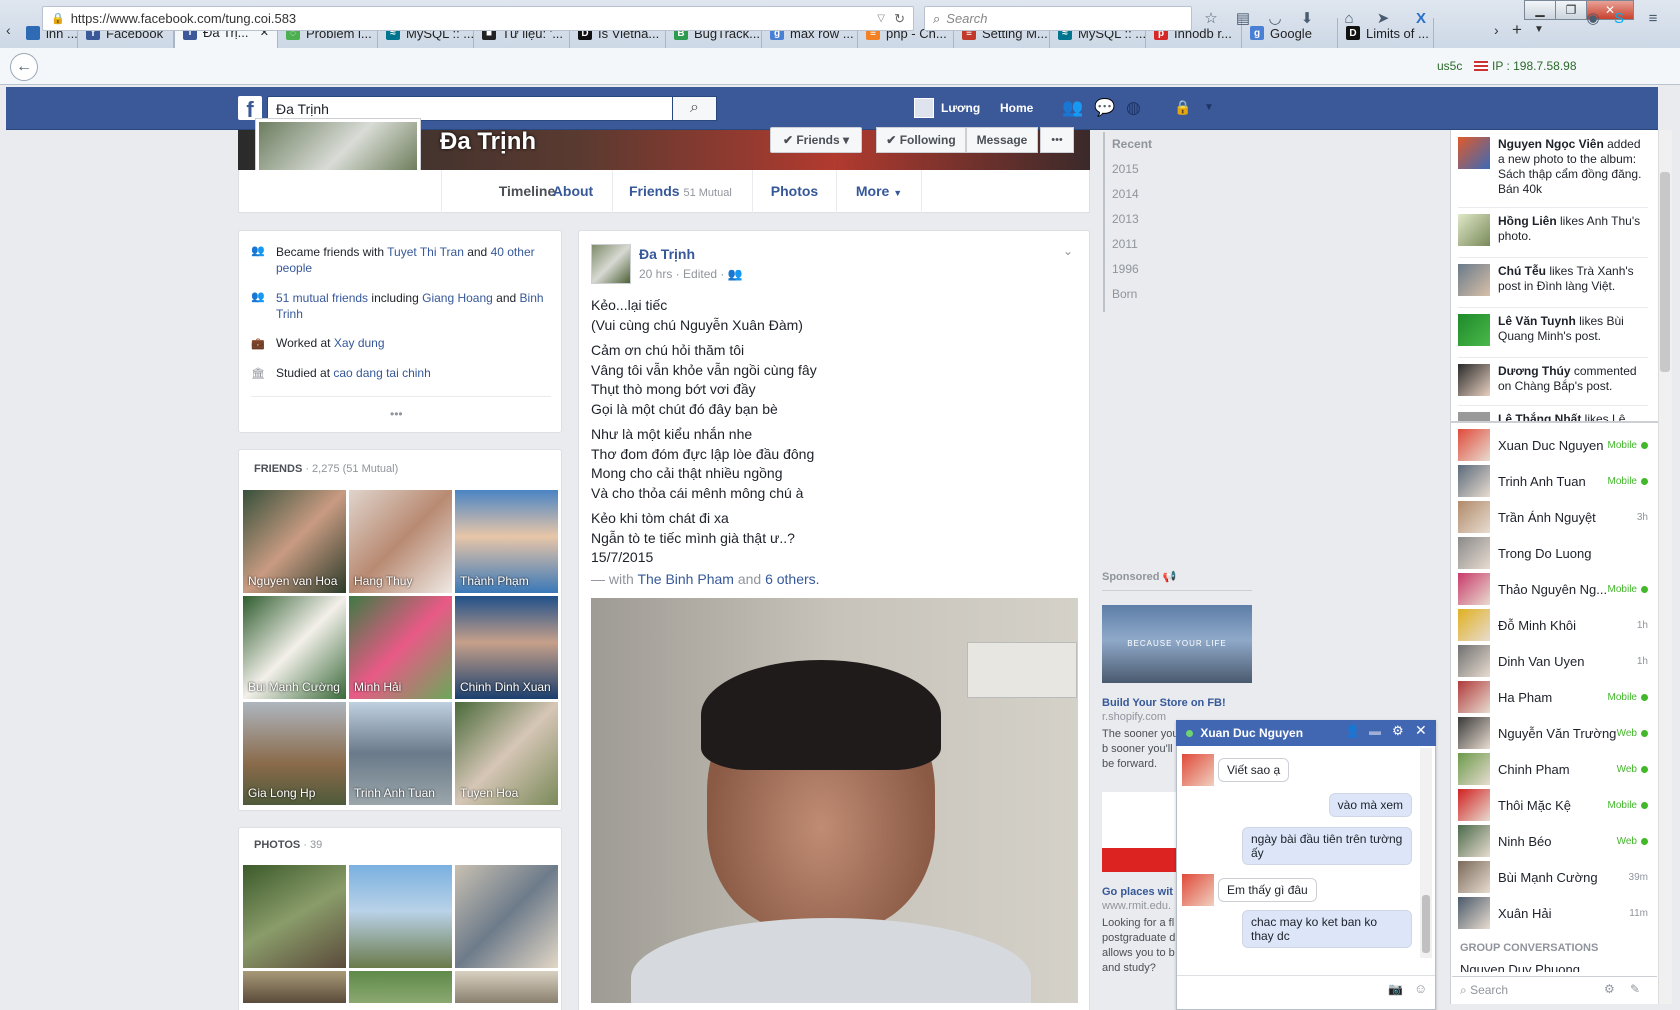 This screenshot has width=1680, height=1010. Describe the element at coordinates (1420, 988) in the screenshot. I see `emoji-icon: ☺` at that location.